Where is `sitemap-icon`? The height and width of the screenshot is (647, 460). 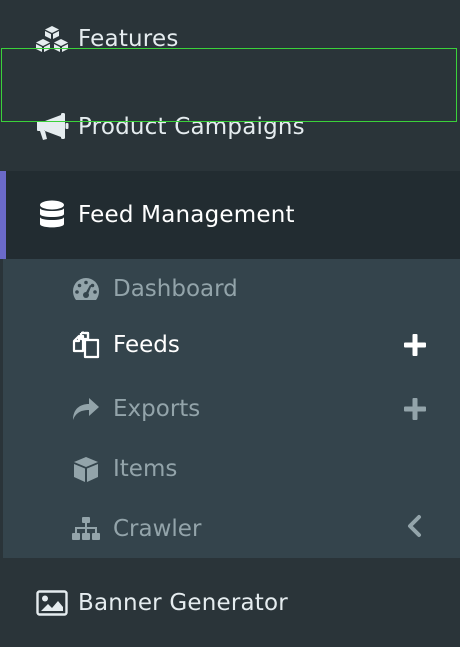
sitemap-icon is located at coordinates (86, 529).